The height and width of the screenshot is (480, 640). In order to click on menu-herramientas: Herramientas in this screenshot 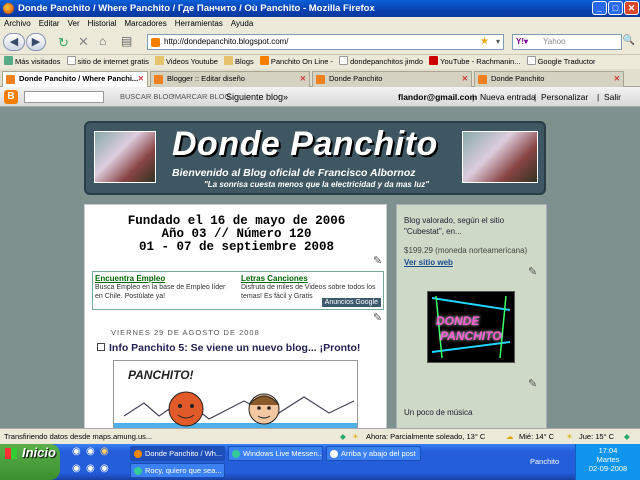, I will do `click(199, 23)`.